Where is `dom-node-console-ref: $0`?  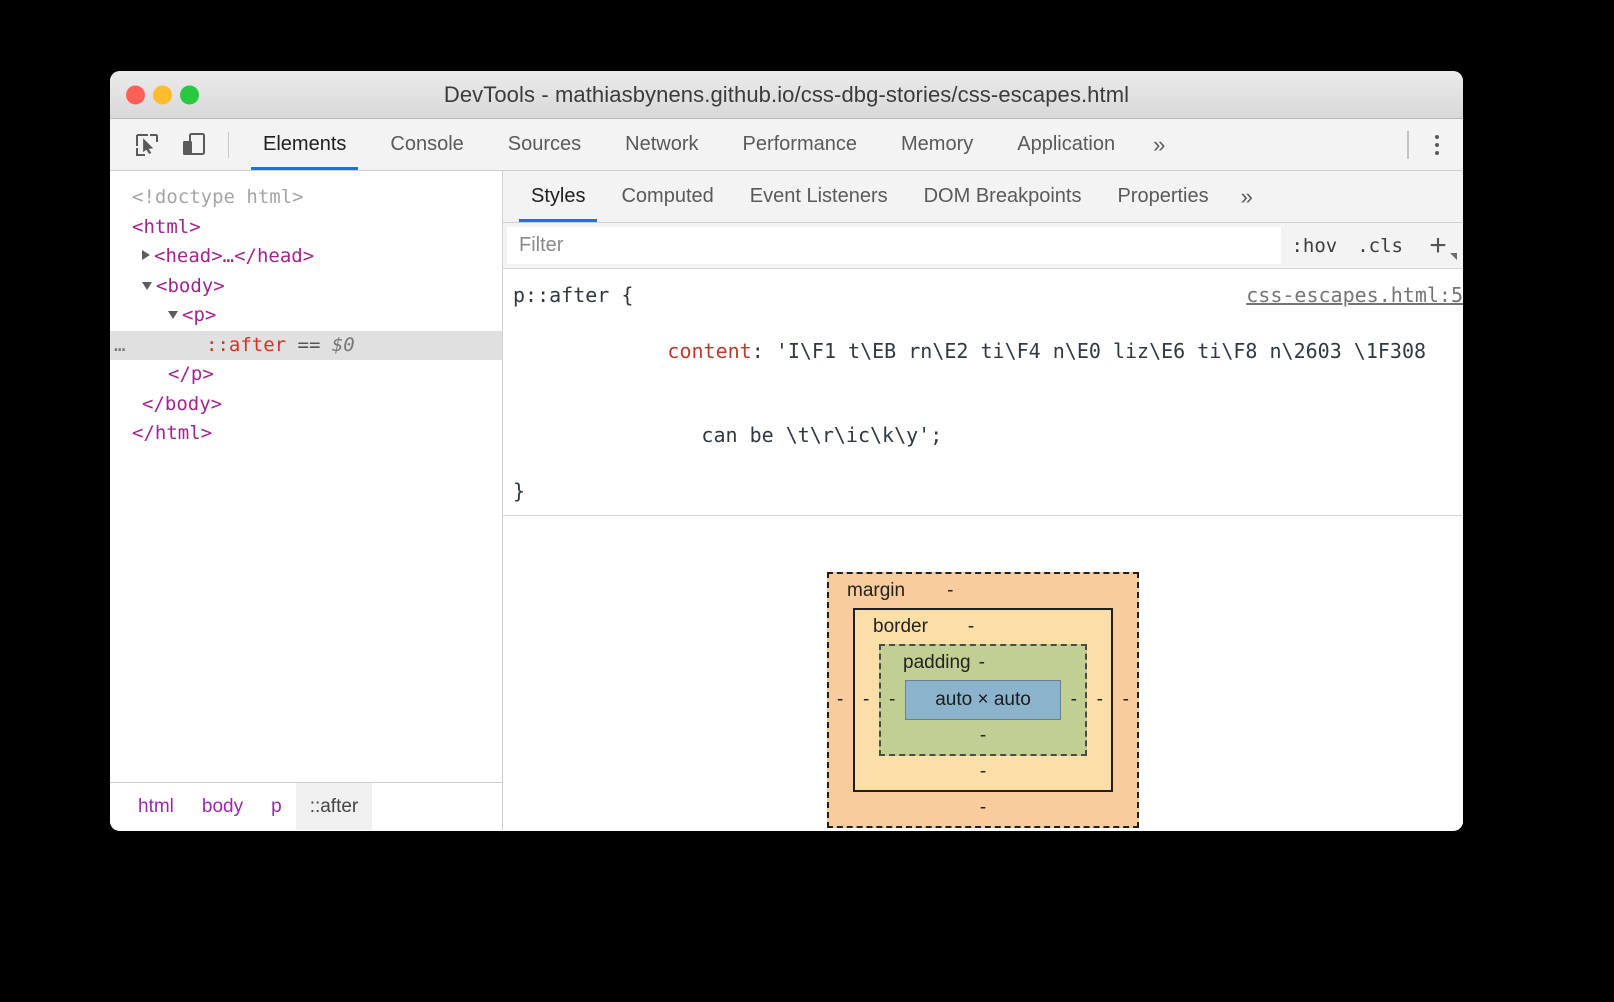 dom-node-console-ref: $0 is located at coordinates (343, 344).